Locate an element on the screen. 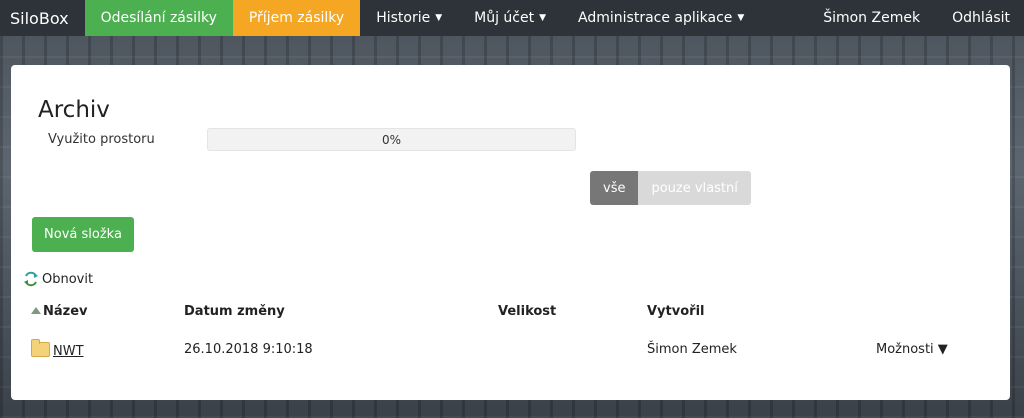 This screenshot has width=1024, height=418. row-name-cell: NWT is located at coordinates (57, 349).